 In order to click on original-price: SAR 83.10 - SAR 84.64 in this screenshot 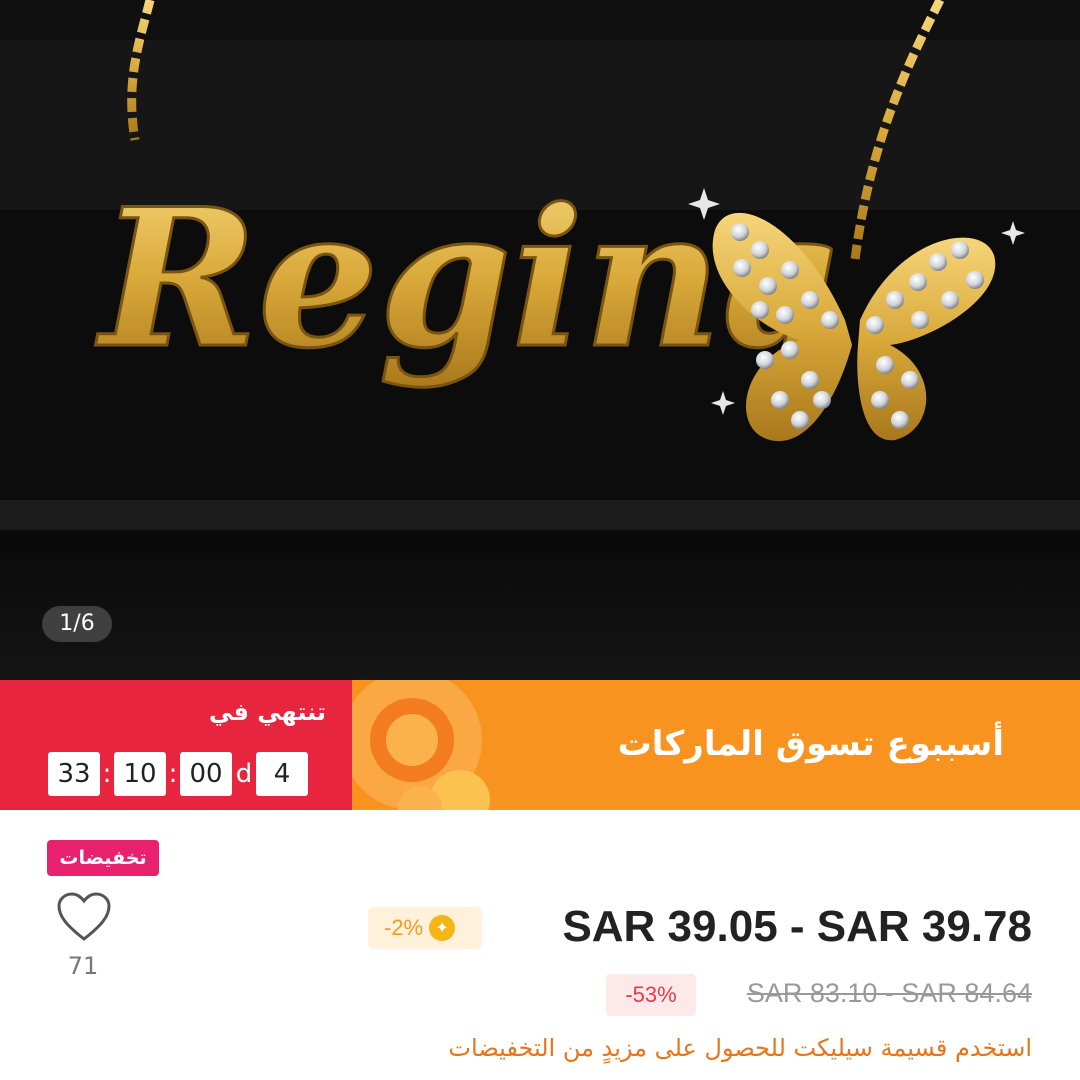, I will do `click(889, 993)`.